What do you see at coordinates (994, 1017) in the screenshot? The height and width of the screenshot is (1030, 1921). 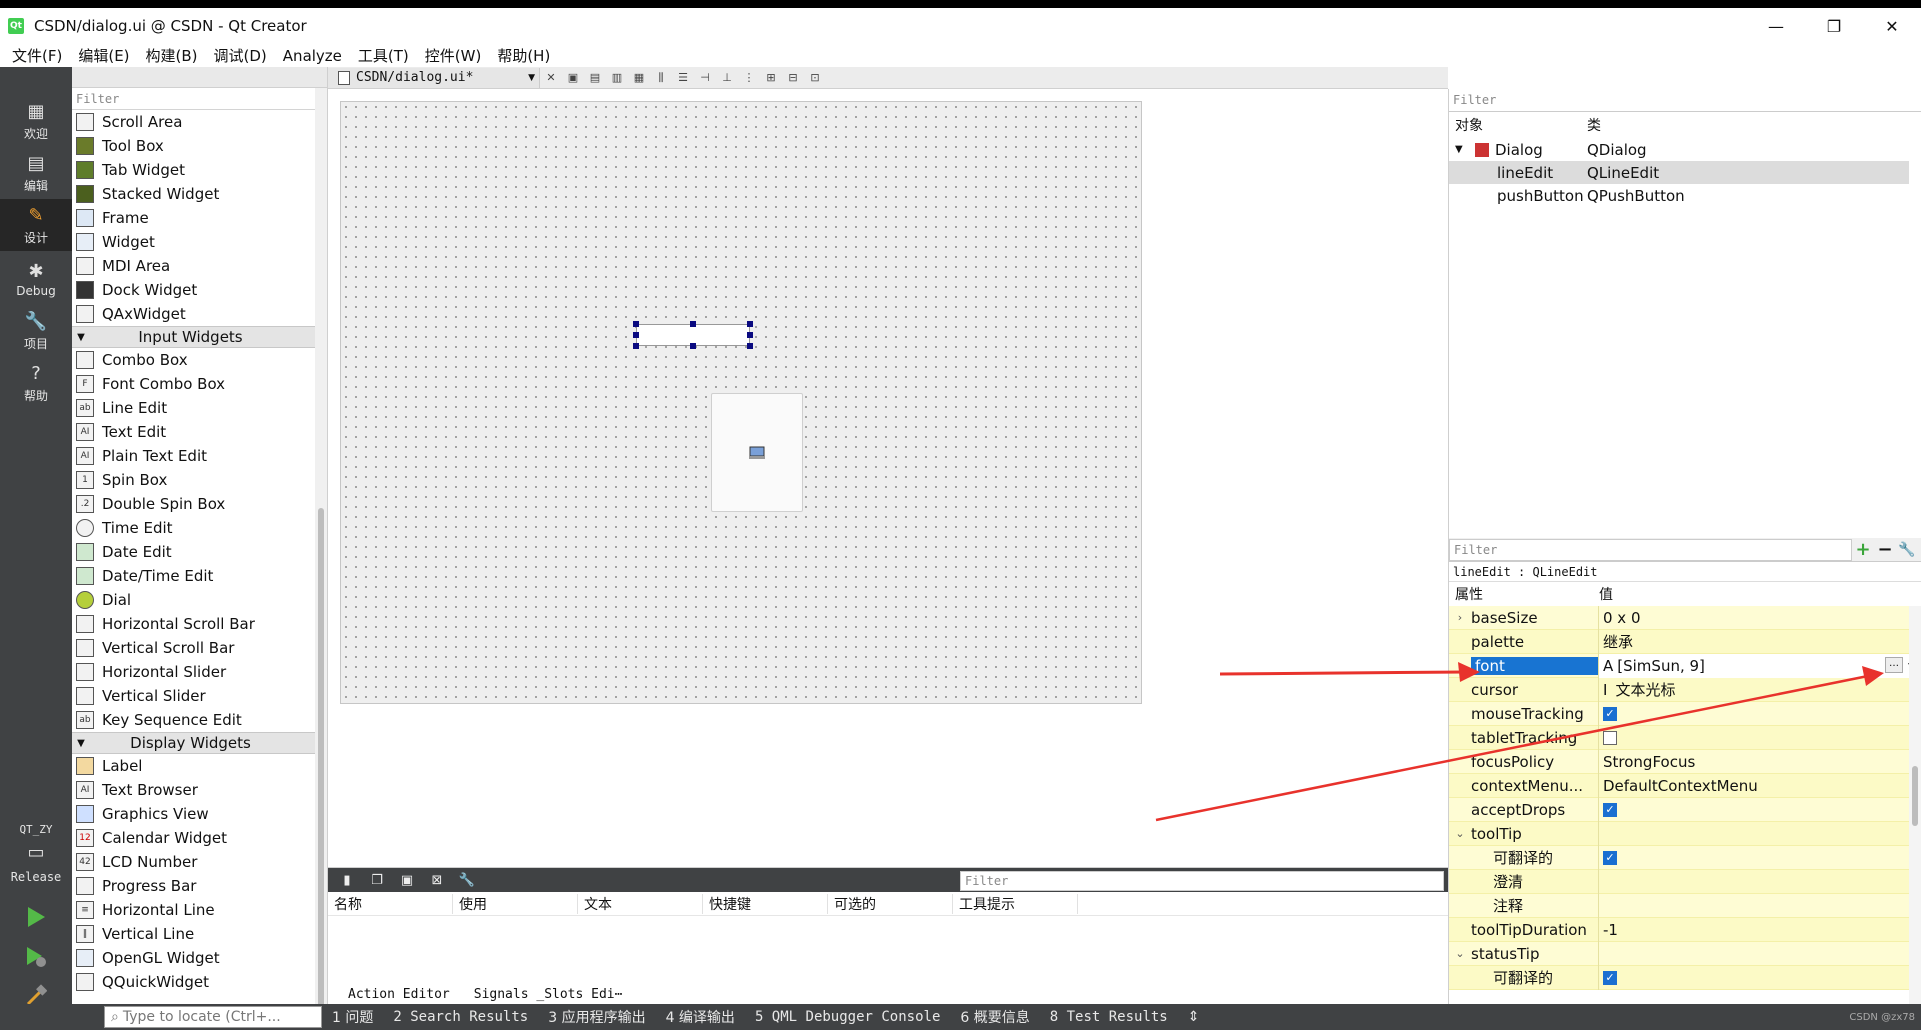 I see `pane-general-messages: 6 概要信息` at bounding box center [994, 1017].